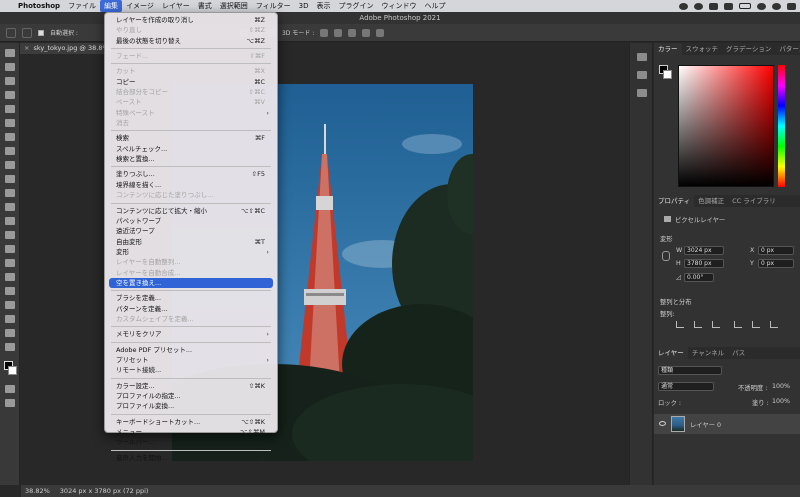 The height and width of the screenshot is (497, 800). I want to click on menu-item: メモリをクリア ›, so click(191, 334).